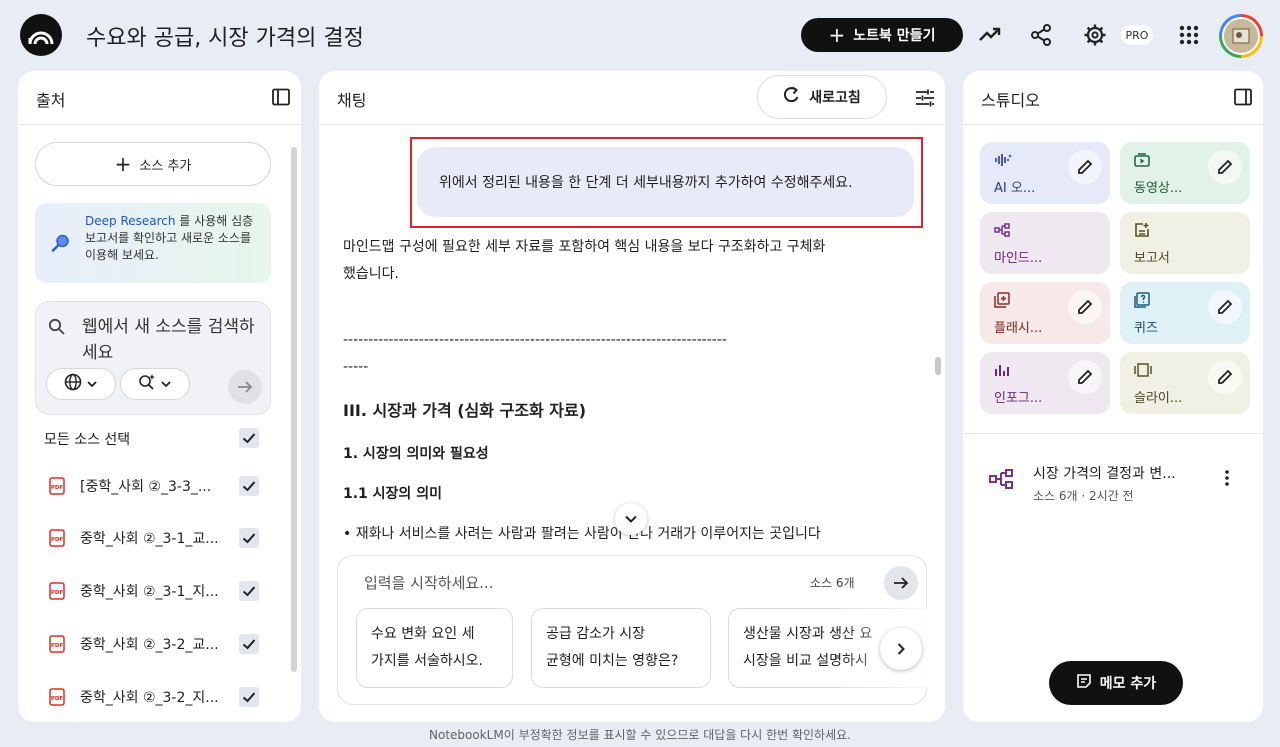 The image size is (1280, 747). What do you see at coordinates (170, 340) in the screenshot?
I see `search-input: 웹에서 새 소스를 검색하세요` at bounding box center [170, 340].